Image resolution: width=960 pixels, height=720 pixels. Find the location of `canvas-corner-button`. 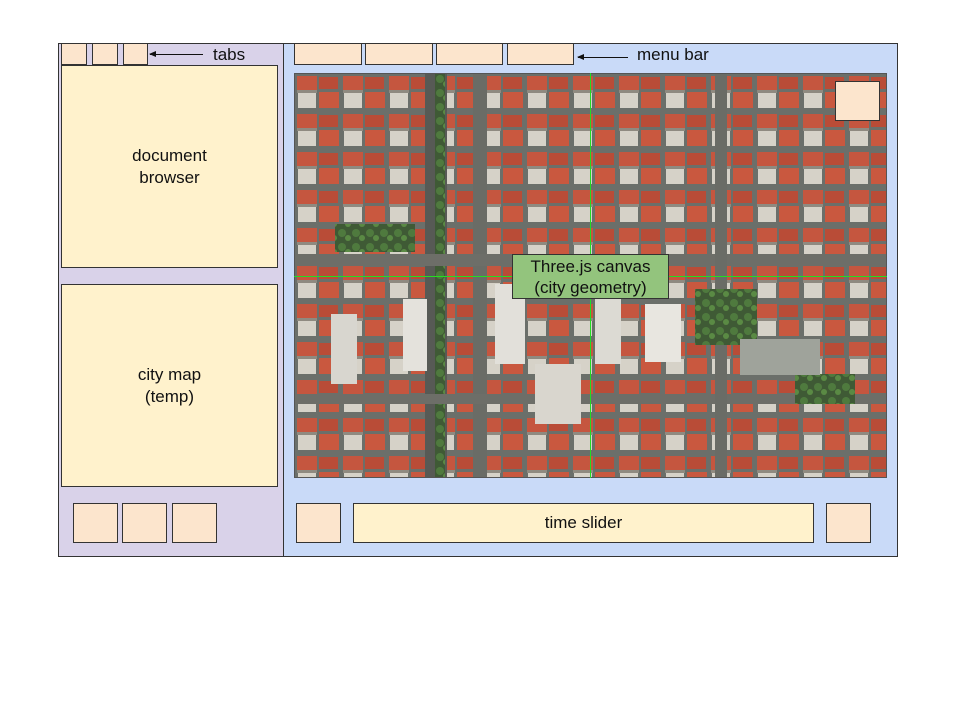

canvas-corner-button is located at coordinates (857, 101).